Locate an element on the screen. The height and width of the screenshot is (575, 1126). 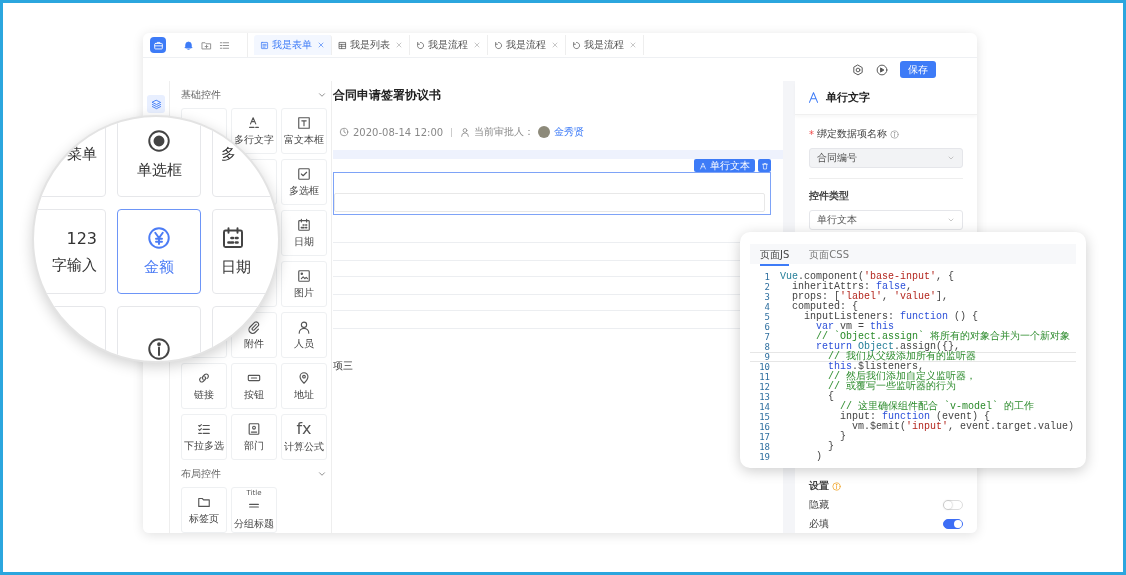
code-line: vm.$emit('input', event.target.value) is located at coordinates (963, 427).